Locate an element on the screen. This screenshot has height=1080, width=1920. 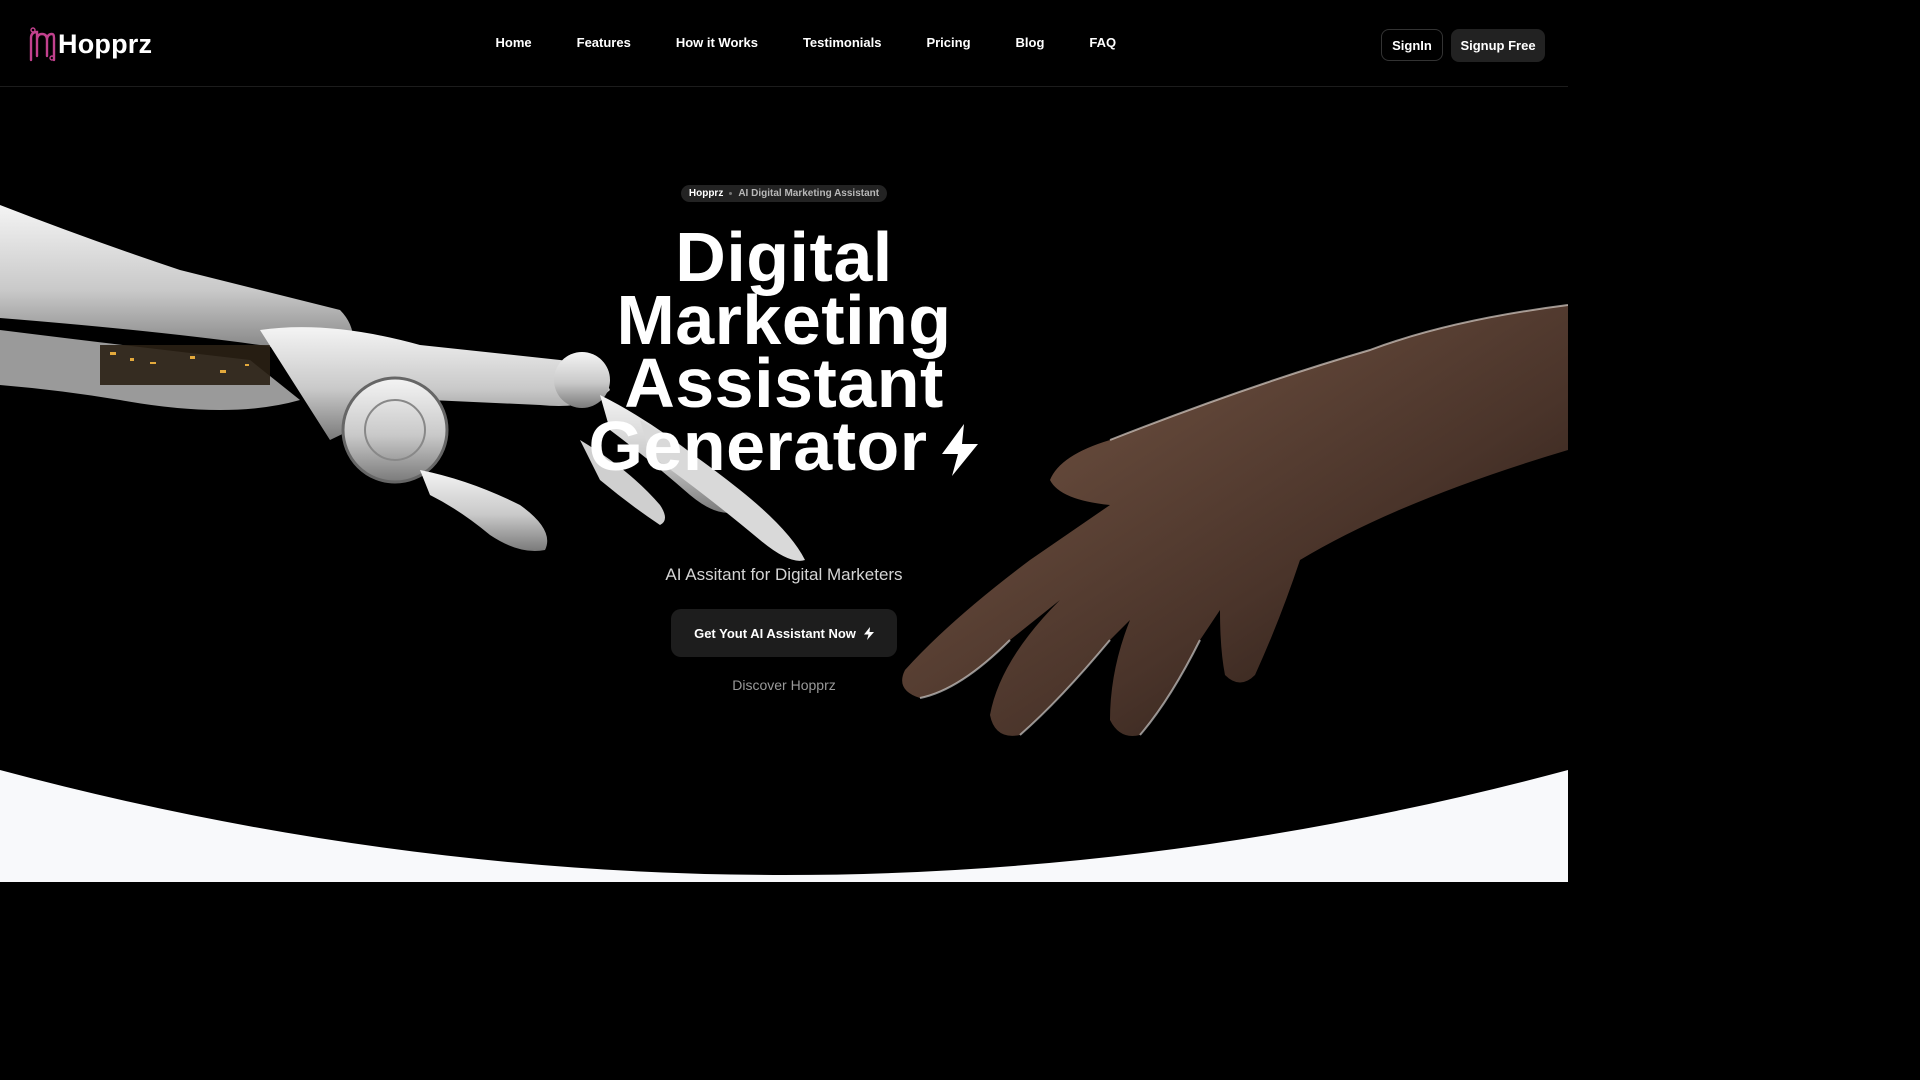
pill-separator is located at coordinates (731, 193).